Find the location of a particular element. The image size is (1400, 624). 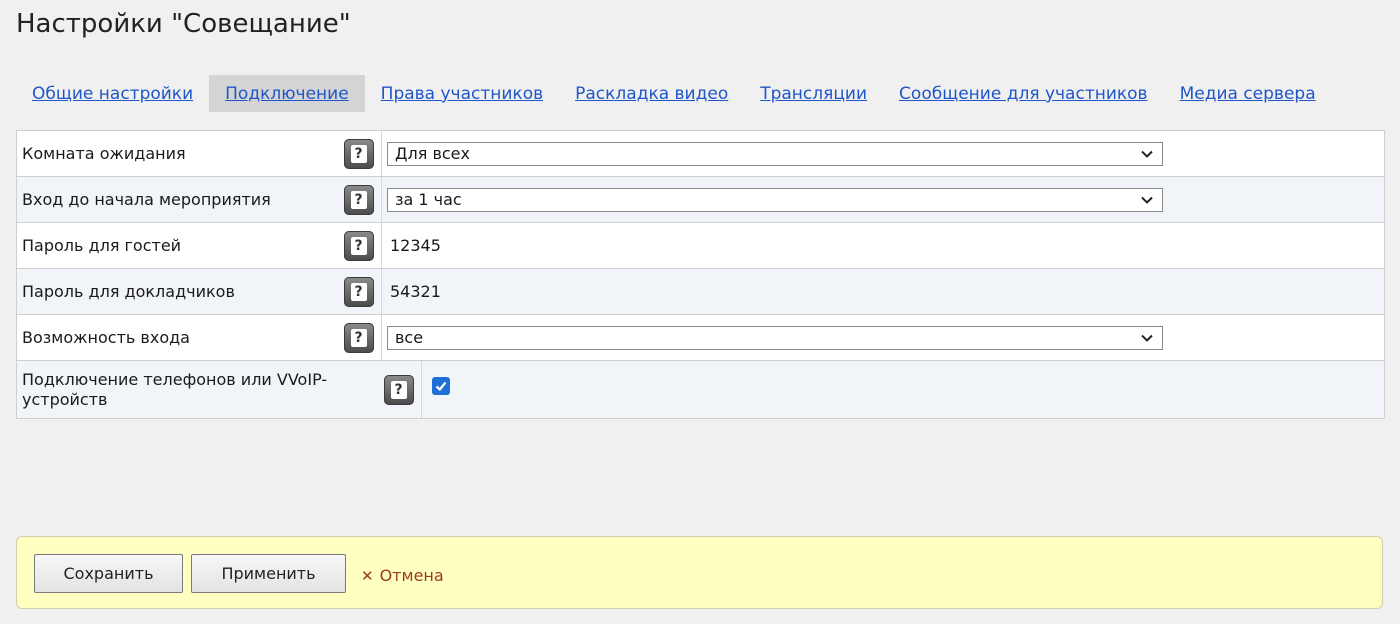

tab-media-servers: Медиа сервера is located at coordinates (1248, 93).